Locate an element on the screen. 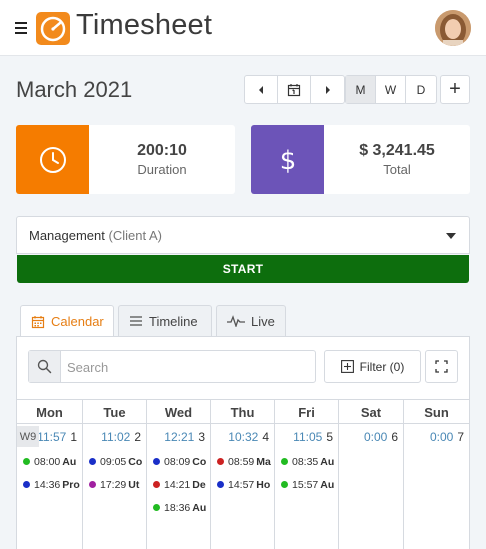 The height and width of the screenshot is (549, 486). day-number: 3 is located at coordinates (201, 437).